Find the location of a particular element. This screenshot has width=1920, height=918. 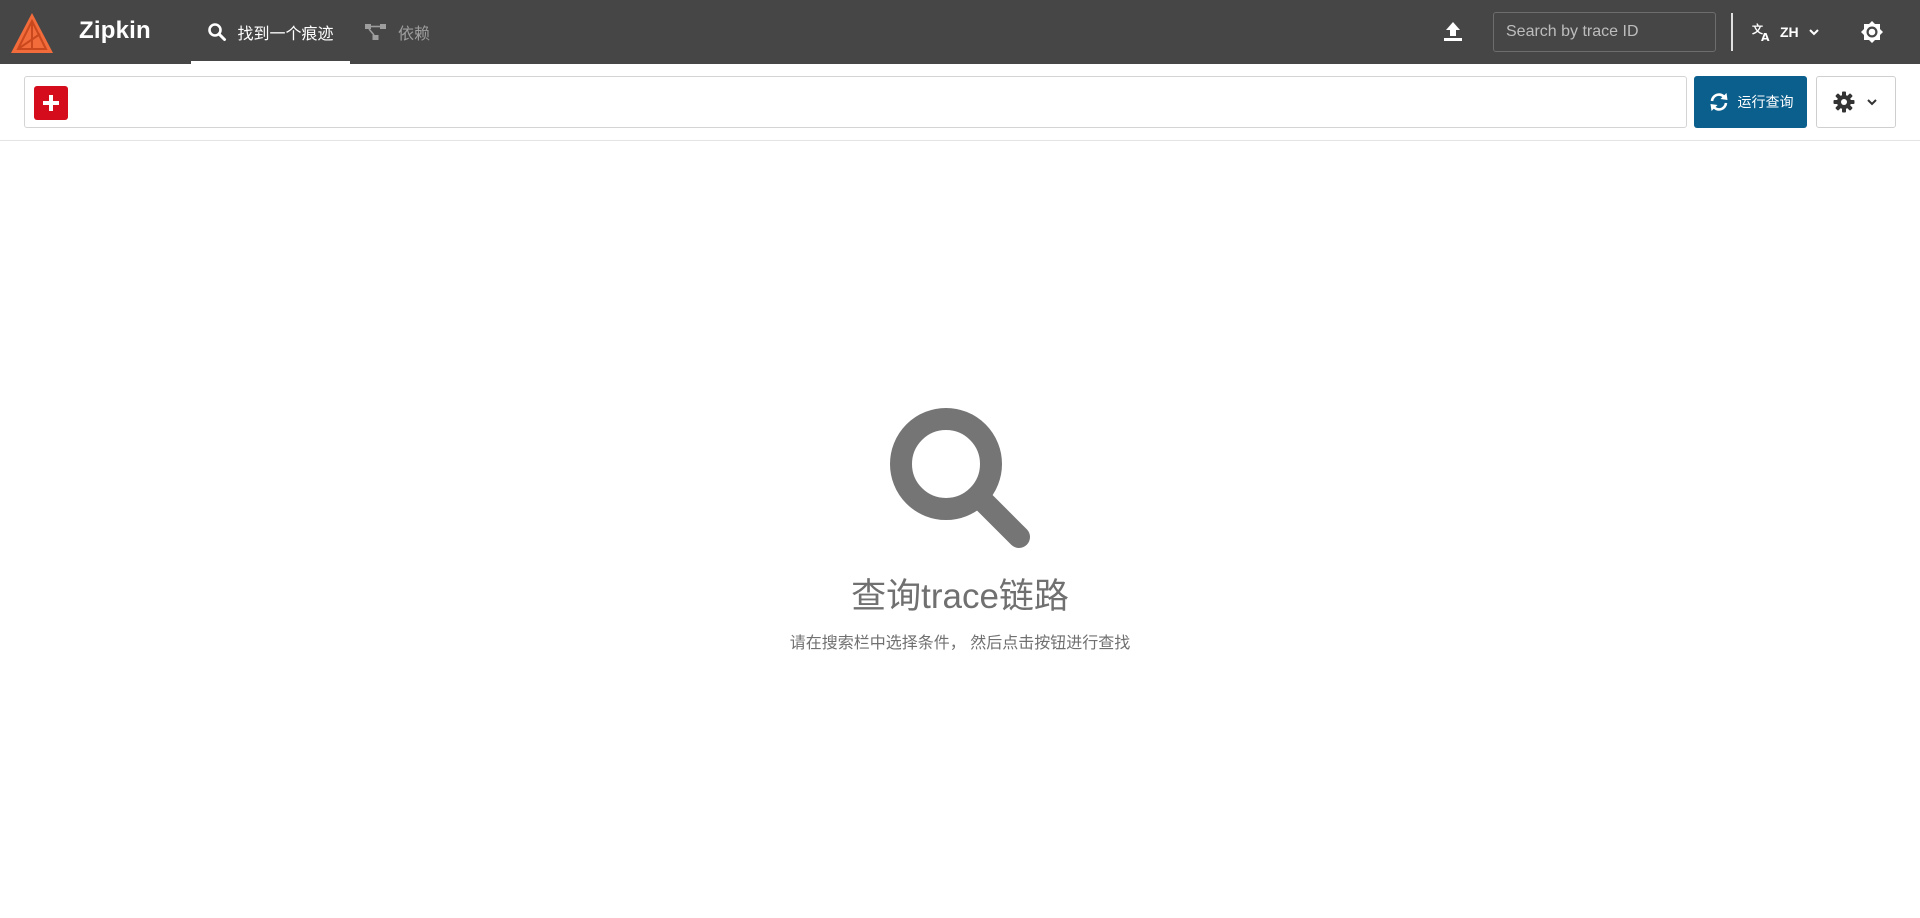

language-selector: 文 A ZH is located at coordinates (1786, 32).